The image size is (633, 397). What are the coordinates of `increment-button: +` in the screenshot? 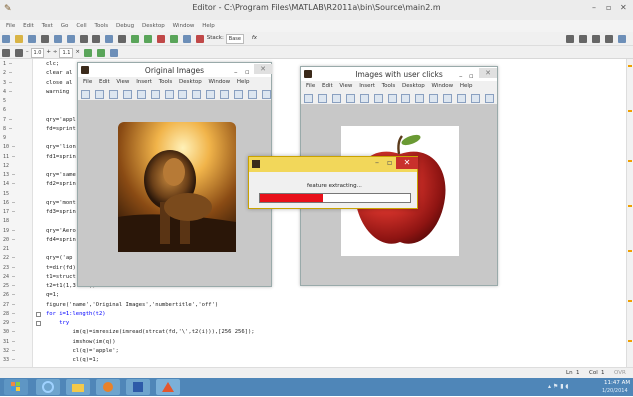 It's located at (48, 52).